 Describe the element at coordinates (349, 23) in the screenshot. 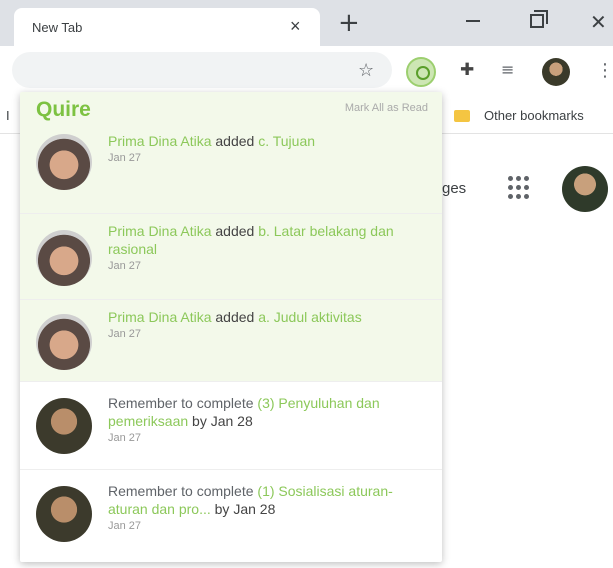

I see `new-tab-button: +` at that location.